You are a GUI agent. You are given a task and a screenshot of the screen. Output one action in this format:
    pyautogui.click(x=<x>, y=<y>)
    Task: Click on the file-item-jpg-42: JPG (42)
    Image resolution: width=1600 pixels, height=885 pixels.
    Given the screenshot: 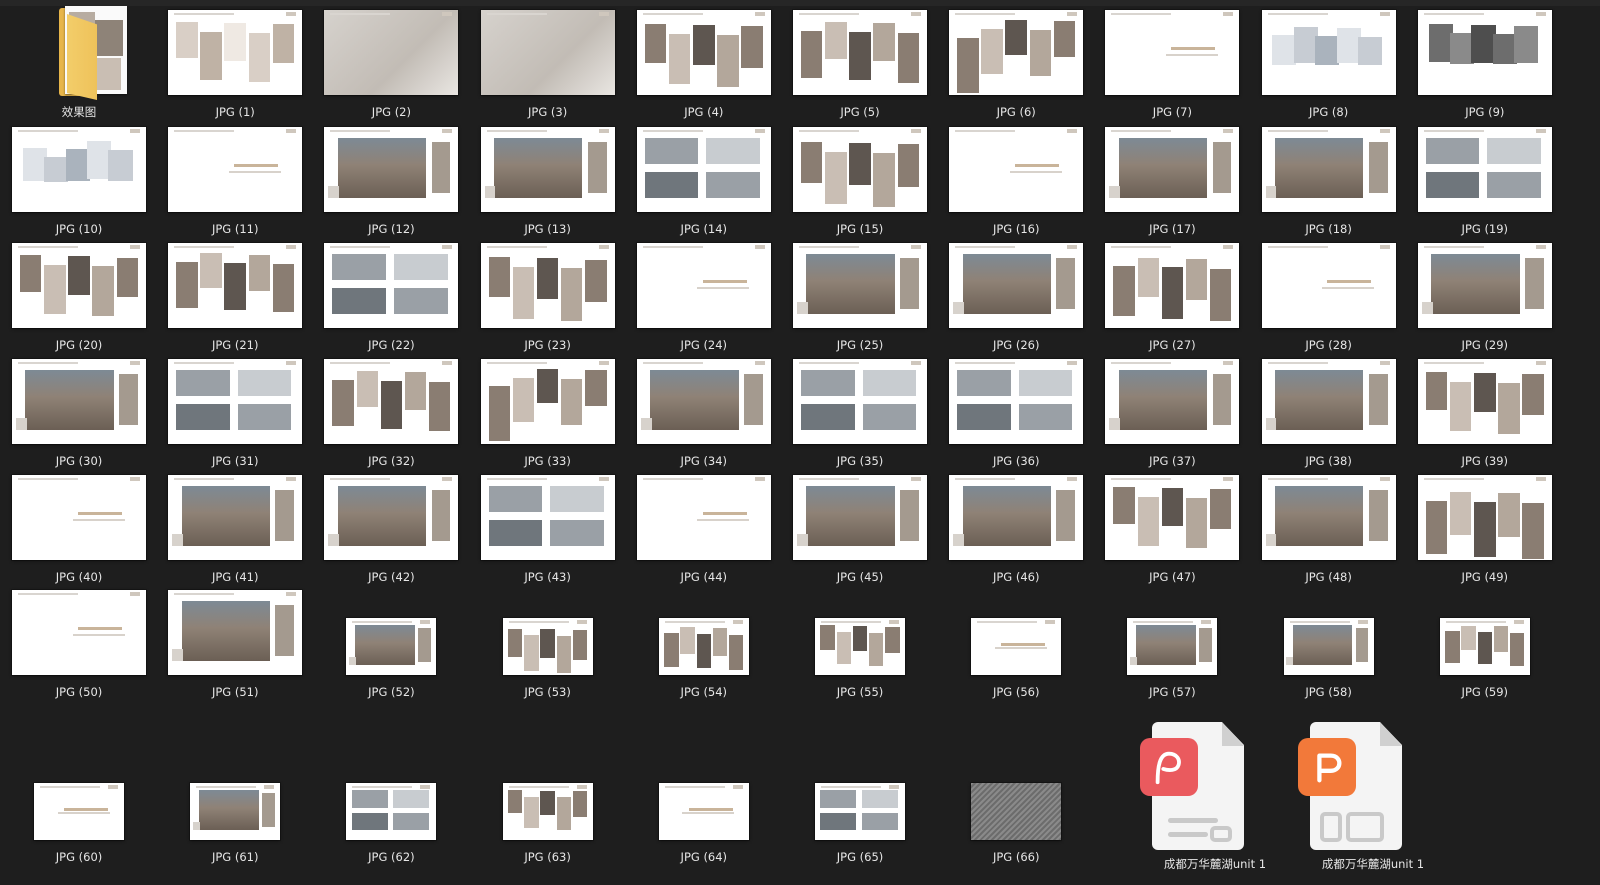 What is the action you would take?
    pyautogui.click(x=391, y=530)
    